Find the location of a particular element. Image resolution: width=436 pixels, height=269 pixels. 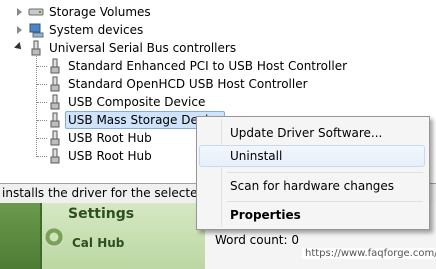

tree-item-label: Standard OpenHCD USB Host Controller is located at coordinates (188, 84).